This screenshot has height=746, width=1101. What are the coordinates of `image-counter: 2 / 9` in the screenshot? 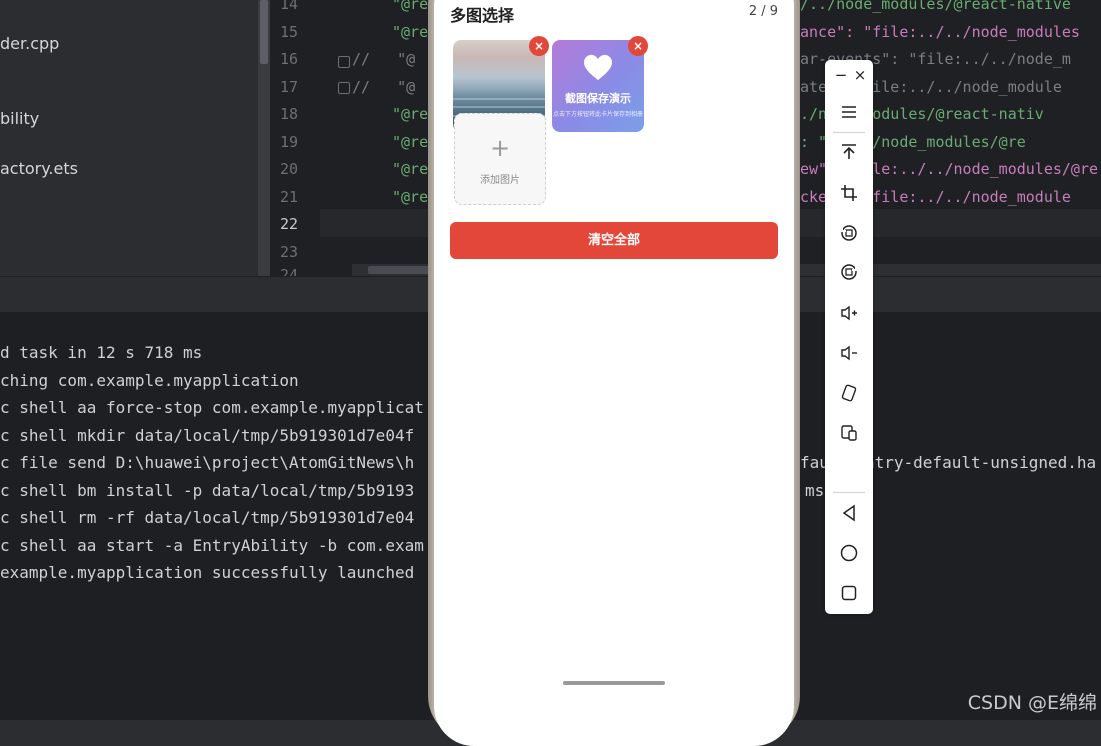 It's located at (763, 11).